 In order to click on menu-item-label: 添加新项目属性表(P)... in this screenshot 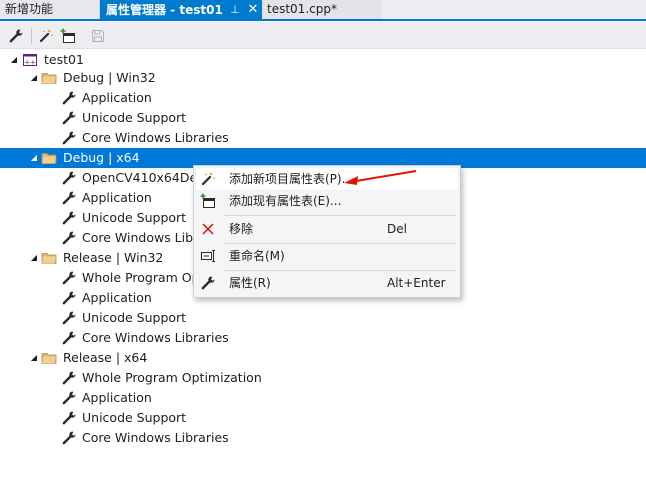, I will do `click(291, 179)`.